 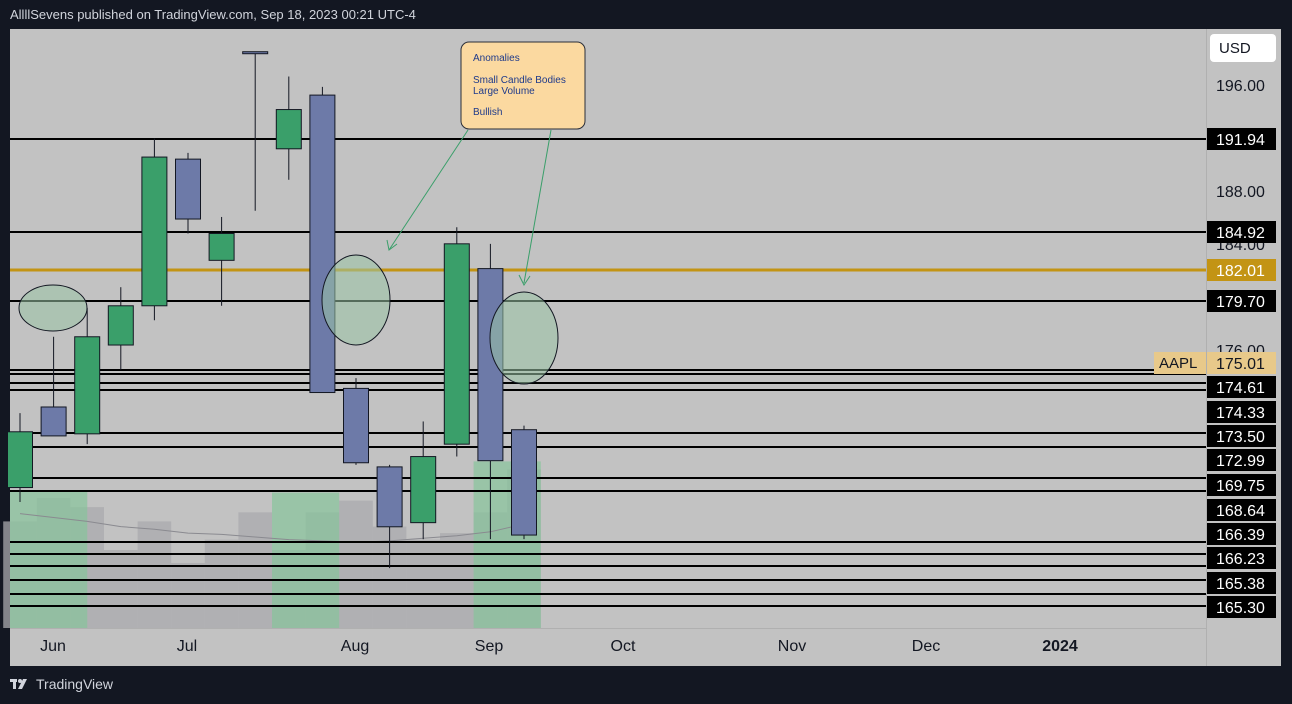 I want to click on tradingview-logo-icon, so click(x=18, y=684).